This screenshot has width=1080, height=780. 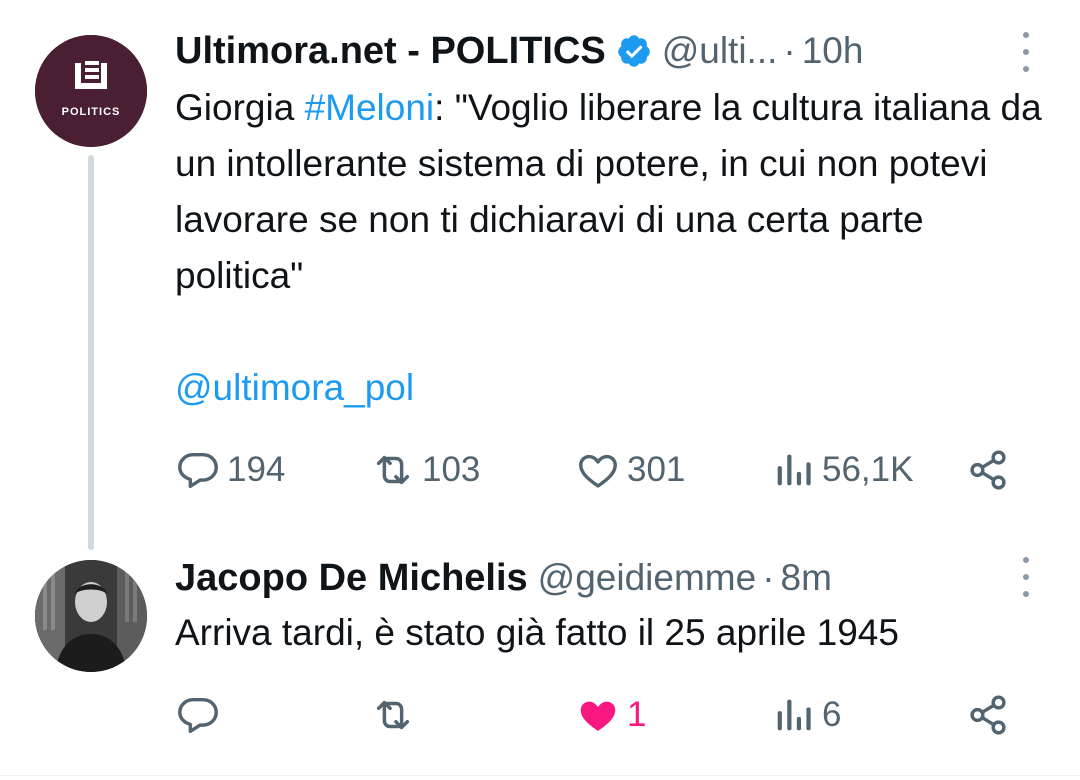 What do you see at coordinates (647, 578) in the screenshot?
I see `author-handle: @geidiemme` at bounding box center [647, 578].